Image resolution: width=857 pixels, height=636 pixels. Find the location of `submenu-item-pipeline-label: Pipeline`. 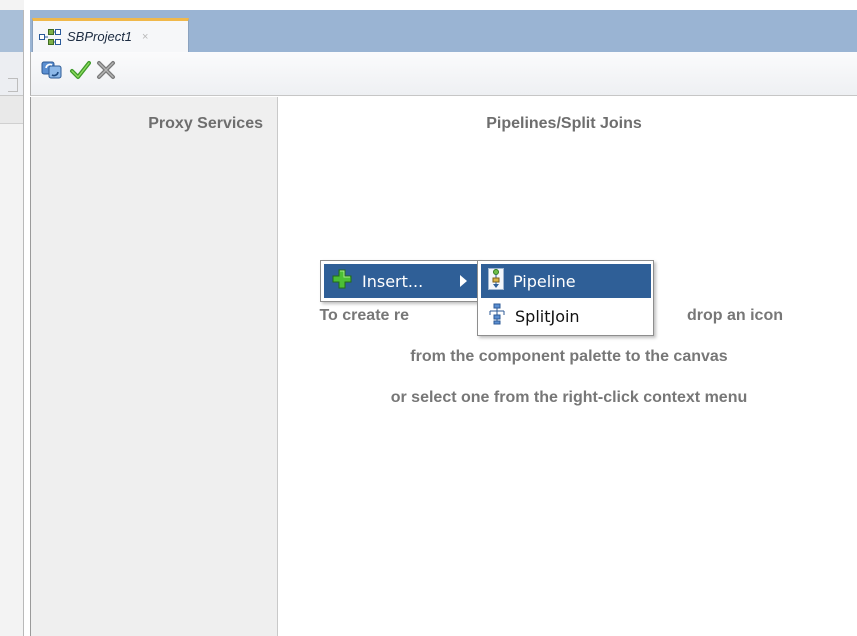

submenu-item-pipeline-label: Pipeline is located at coordinates (544, 281).